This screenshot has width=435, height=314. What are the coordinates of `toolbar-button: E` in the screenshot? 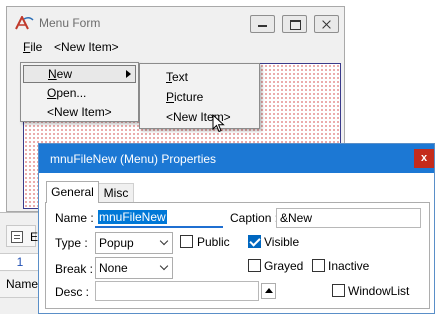 It's located at (22, 236).